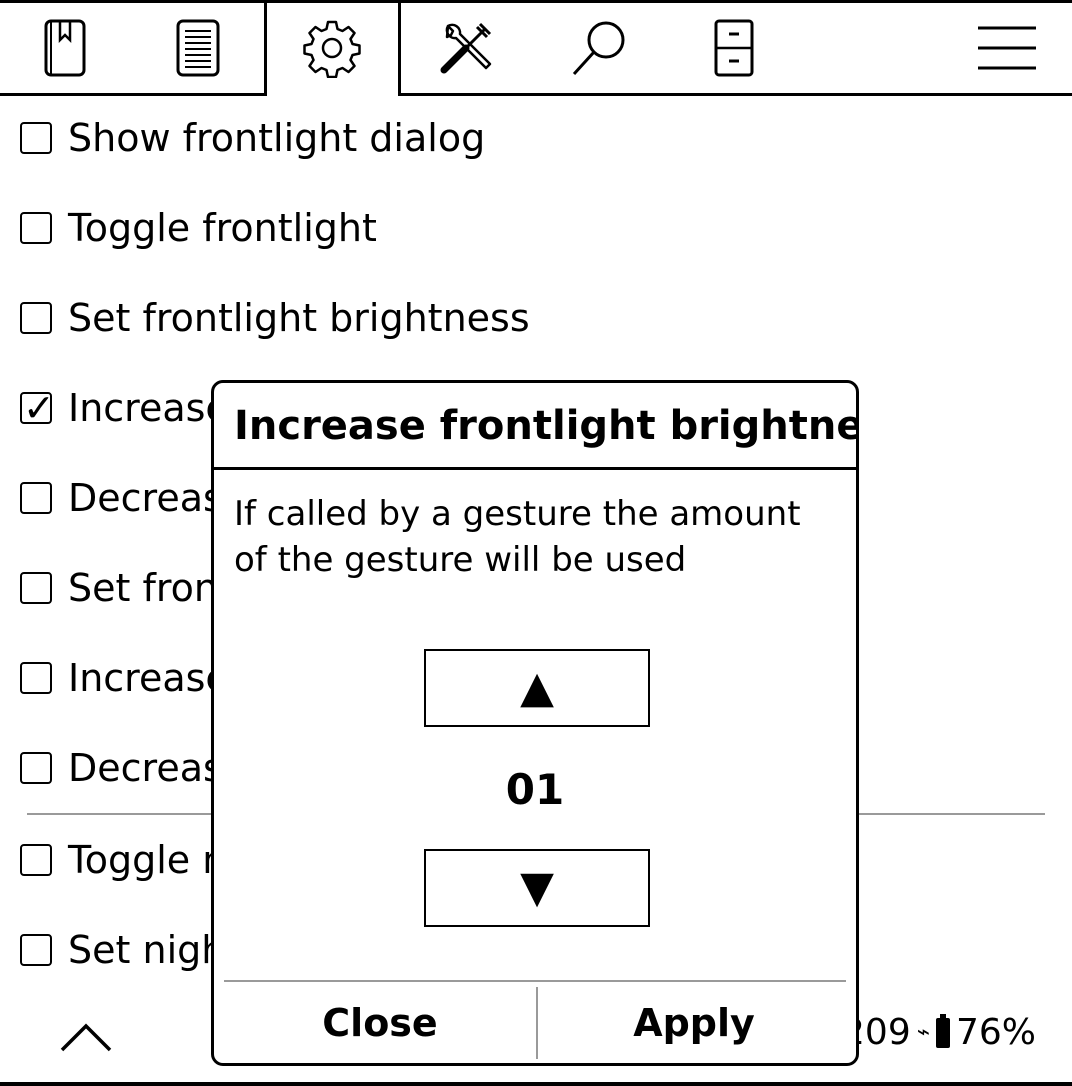  Describe the element at coordinates (536, 1) in the screenshot. I see `tabbar-top-border` at that location.